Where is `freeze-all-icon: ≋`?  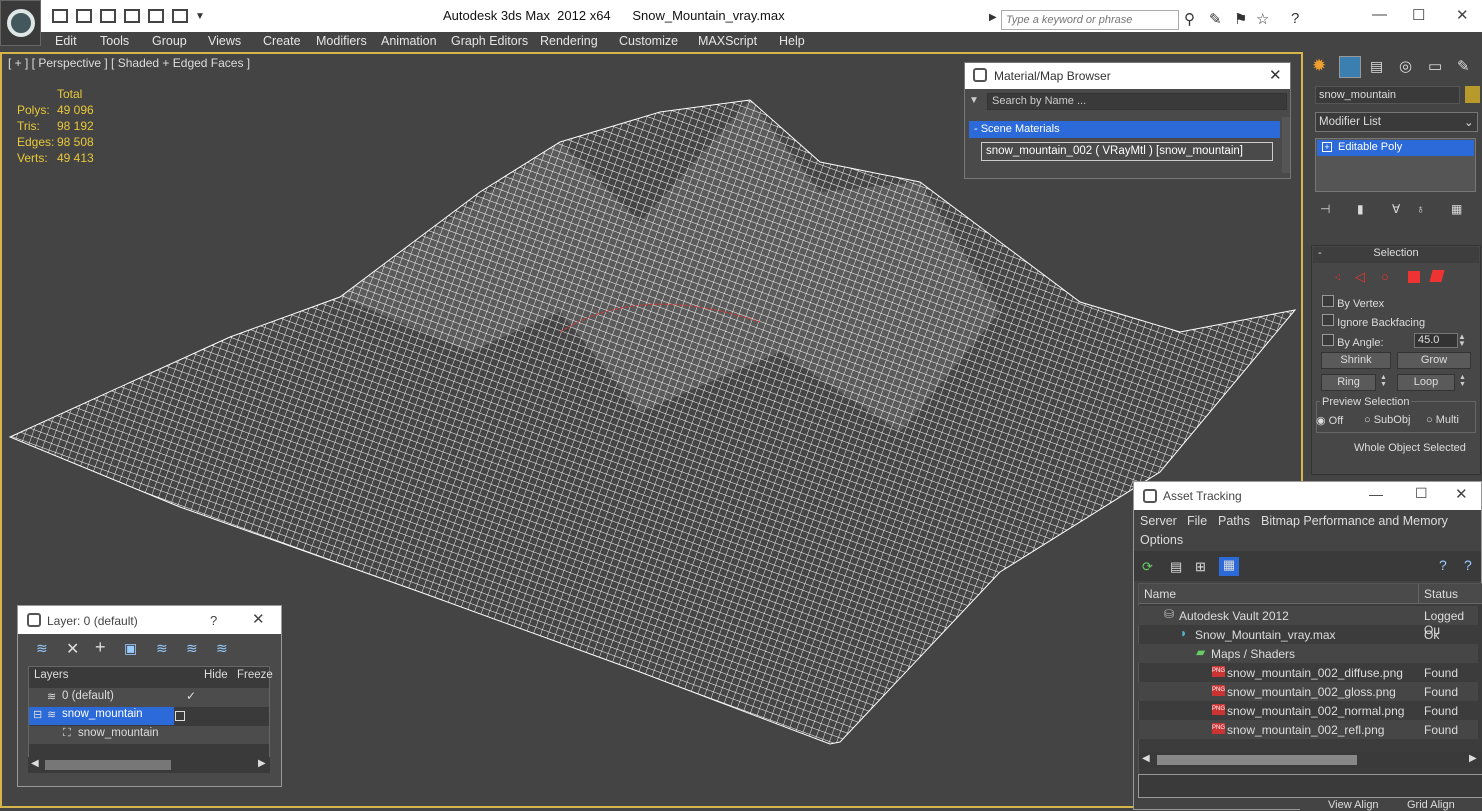 freeze-all-icon: ≋ is located at coordinates (222, 648).